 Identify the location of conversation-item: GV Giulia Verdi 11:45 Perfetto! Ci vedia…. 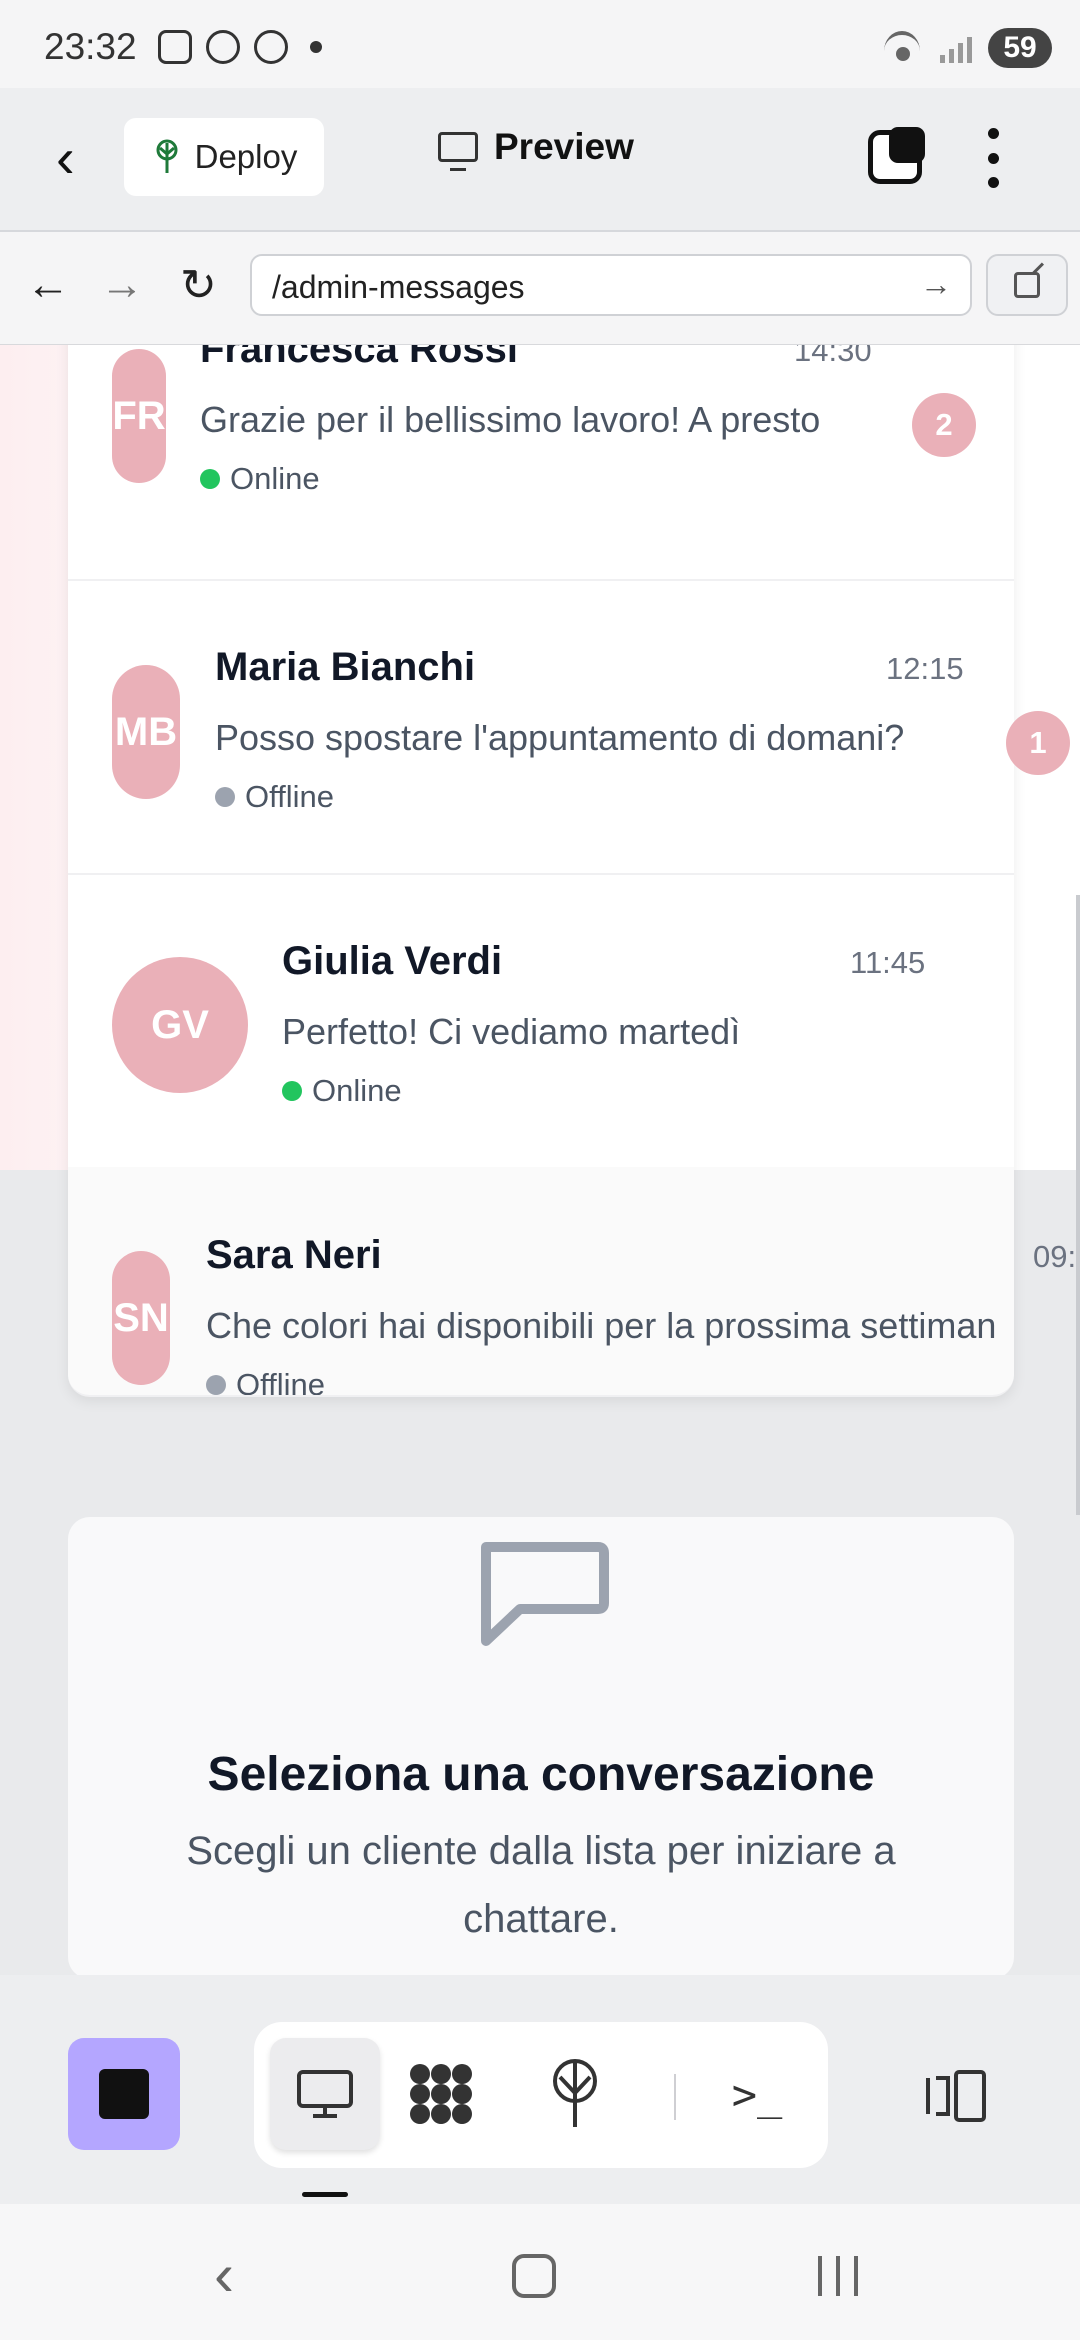
(541, 1021).